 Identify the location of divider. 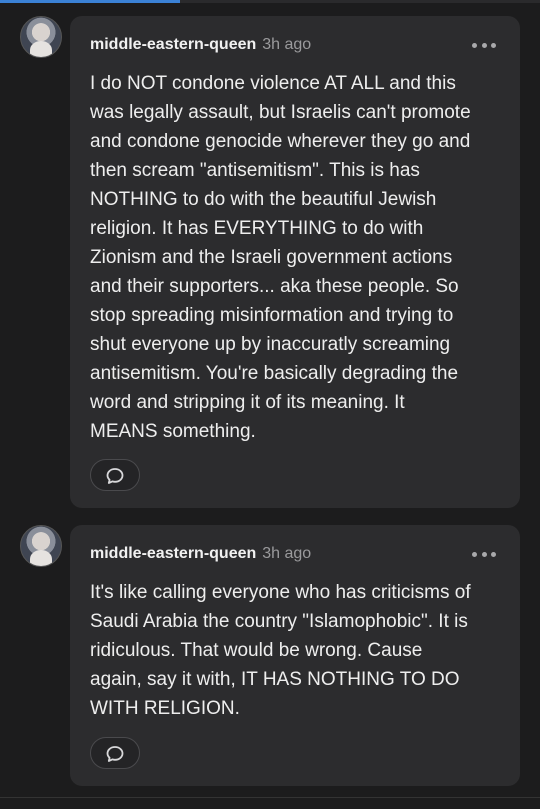
(270, 797).